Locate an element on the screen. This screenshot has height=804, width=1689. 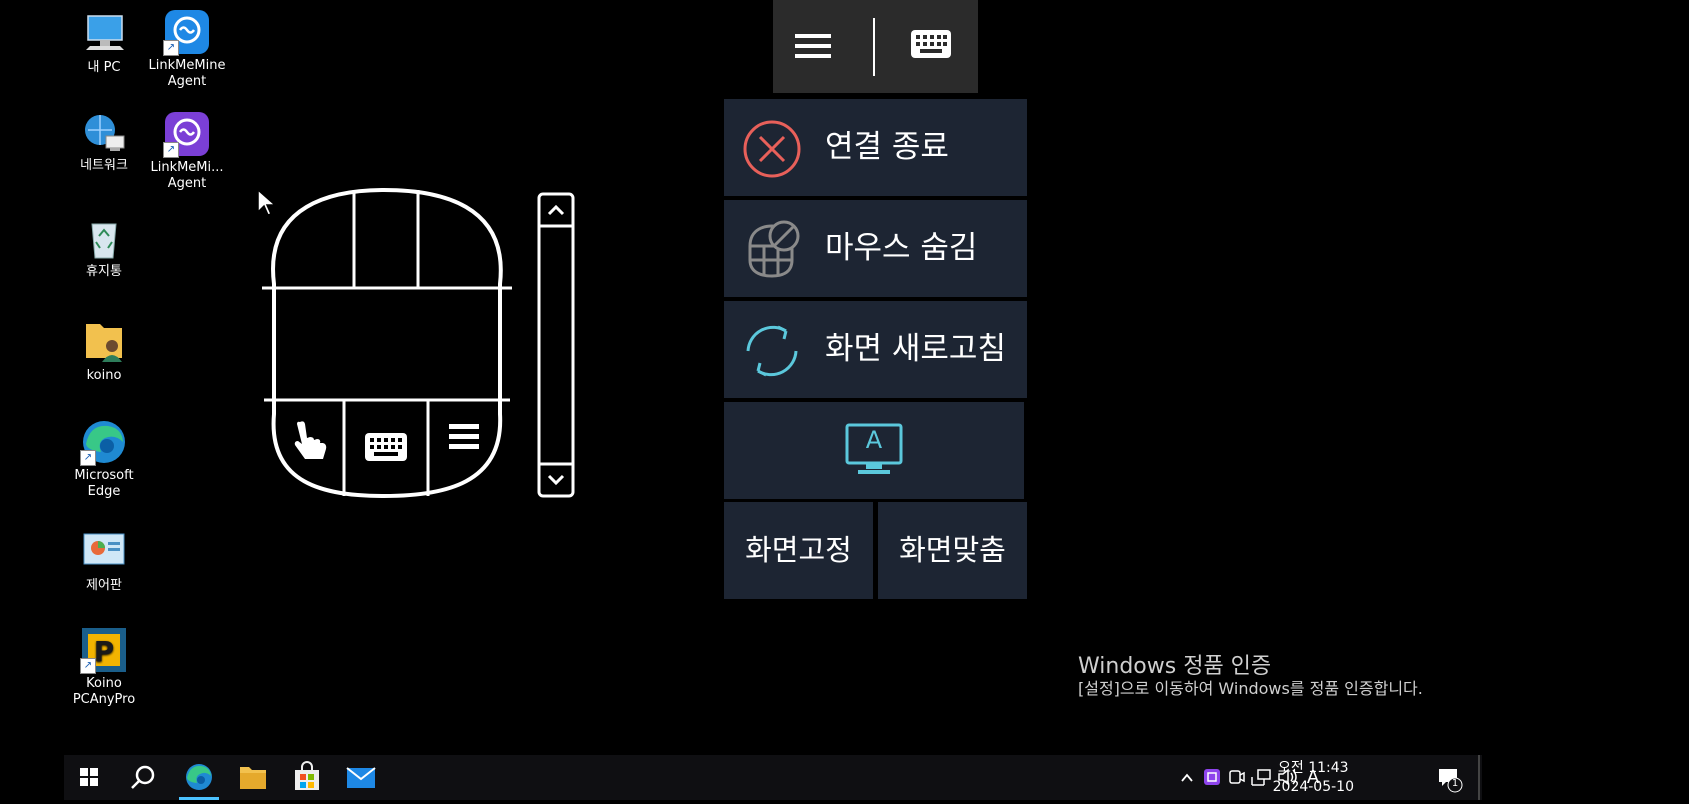
desktop-icon-this-pc: 내 PC is located at coordinates (104, 43).